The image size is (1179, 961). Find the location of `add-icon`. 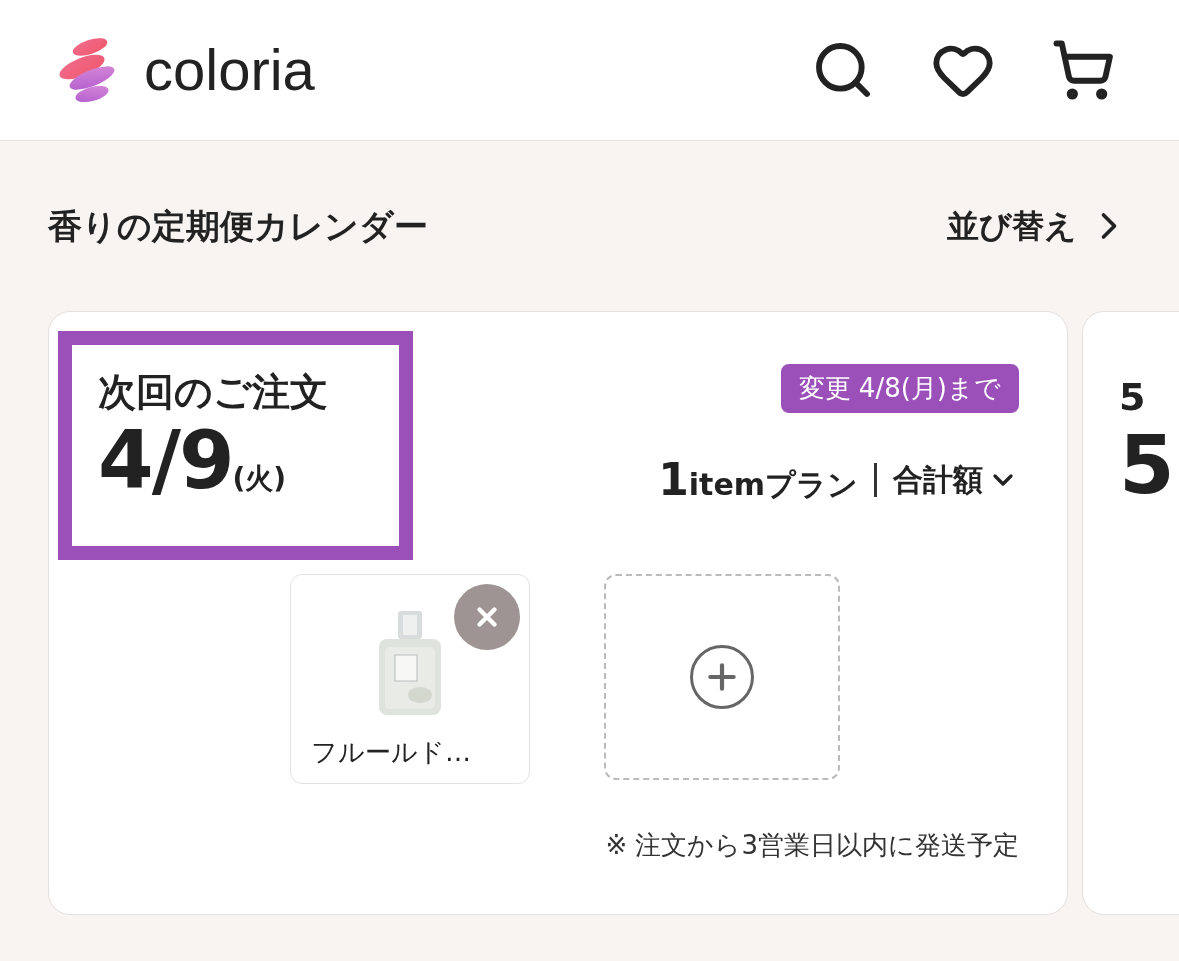

add-icon is located at coordinates (722, 677).